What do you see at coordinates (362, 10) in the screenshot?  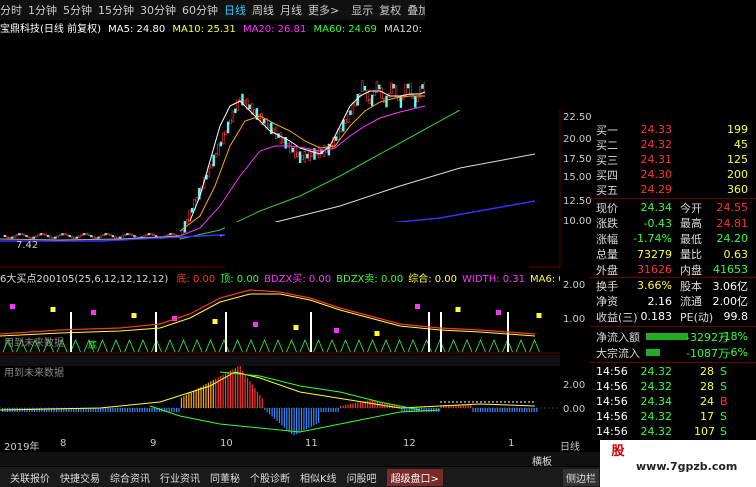 I see `toolbar-item: 显示` at bounding box center [362, 10].